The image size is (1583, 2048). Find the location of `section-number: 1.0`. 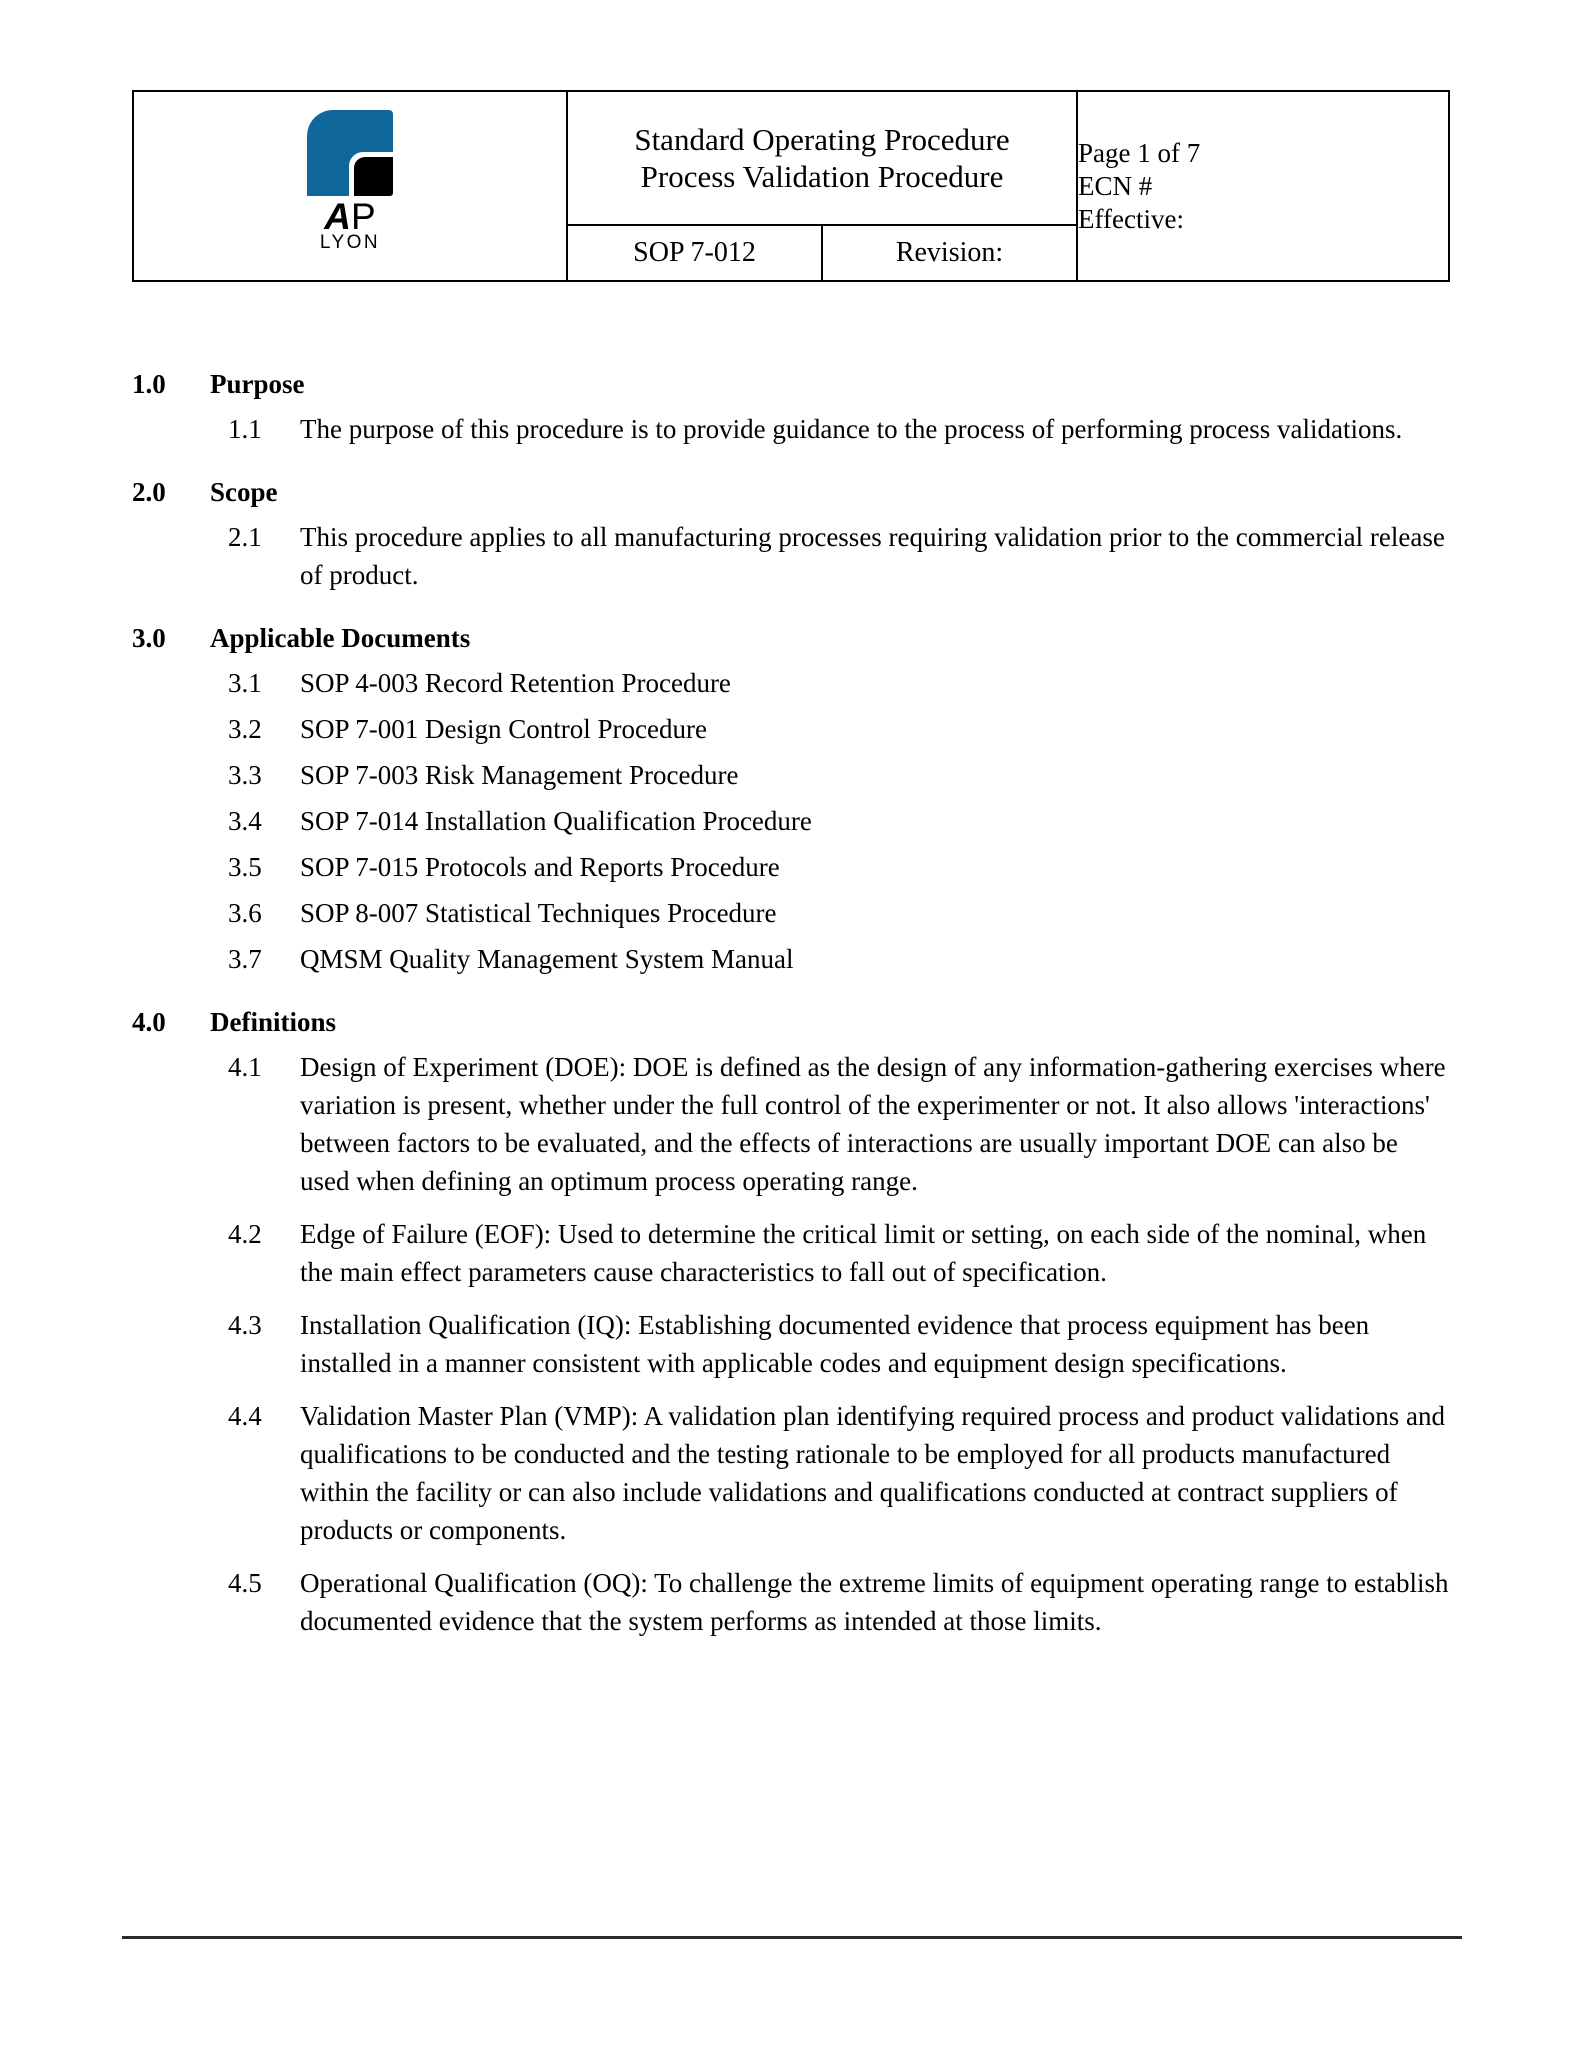

section-number: 1.0 is located at coordinates (149, 384).